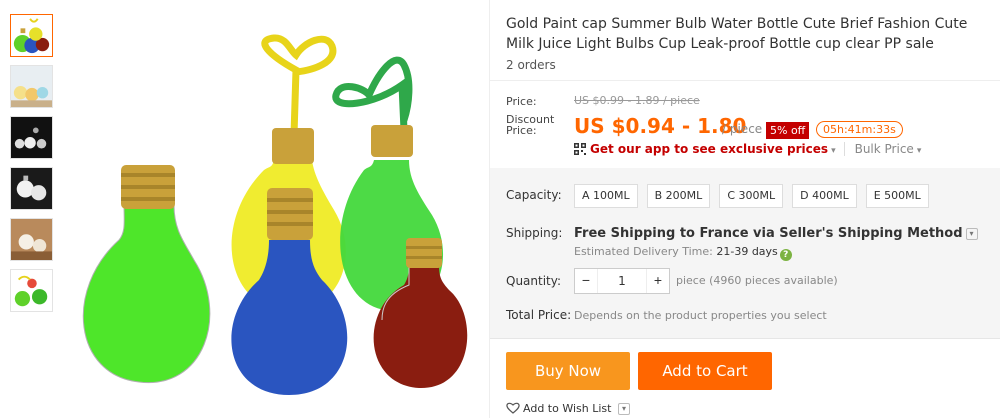 This screenshot has height=418, width=1000. I want to click on bulb-bottles-green-icon, so click(31, 290).